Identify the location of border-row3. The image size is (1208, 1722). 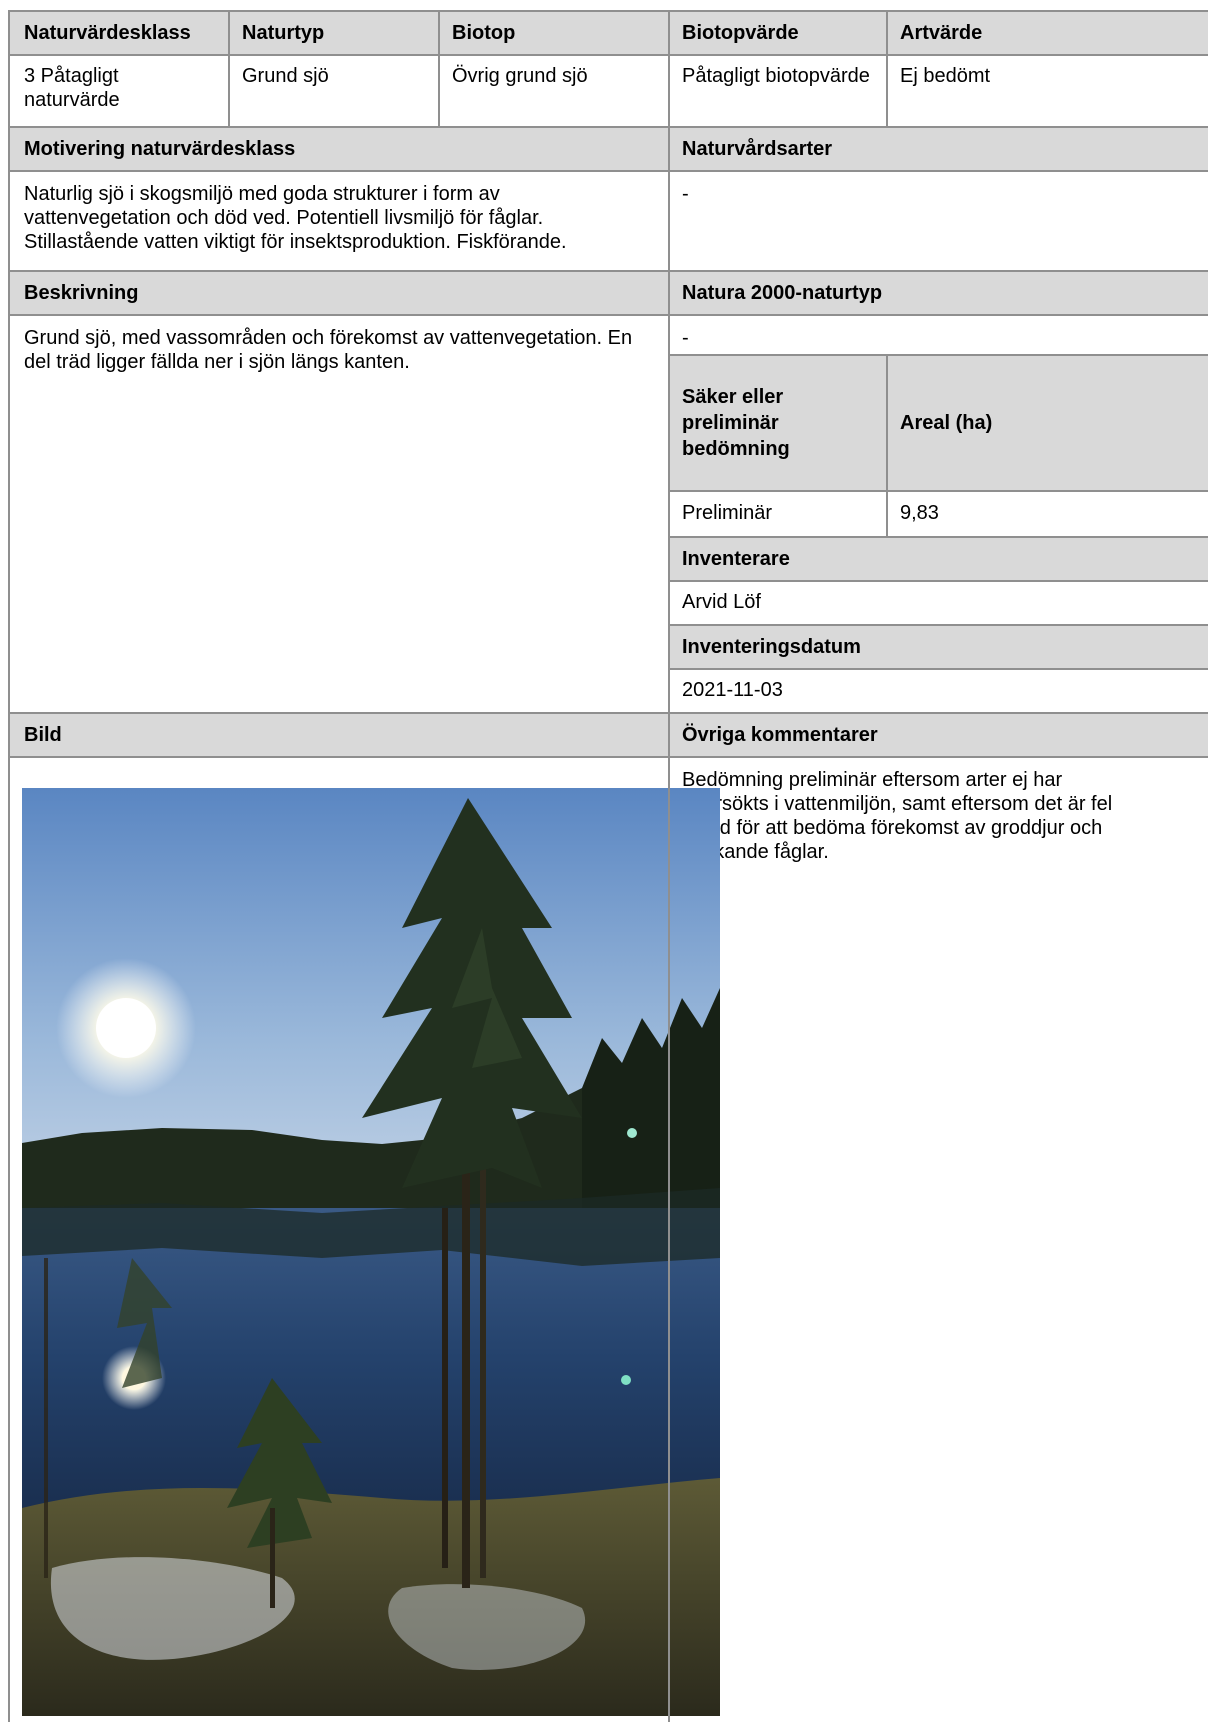
(609, 171).